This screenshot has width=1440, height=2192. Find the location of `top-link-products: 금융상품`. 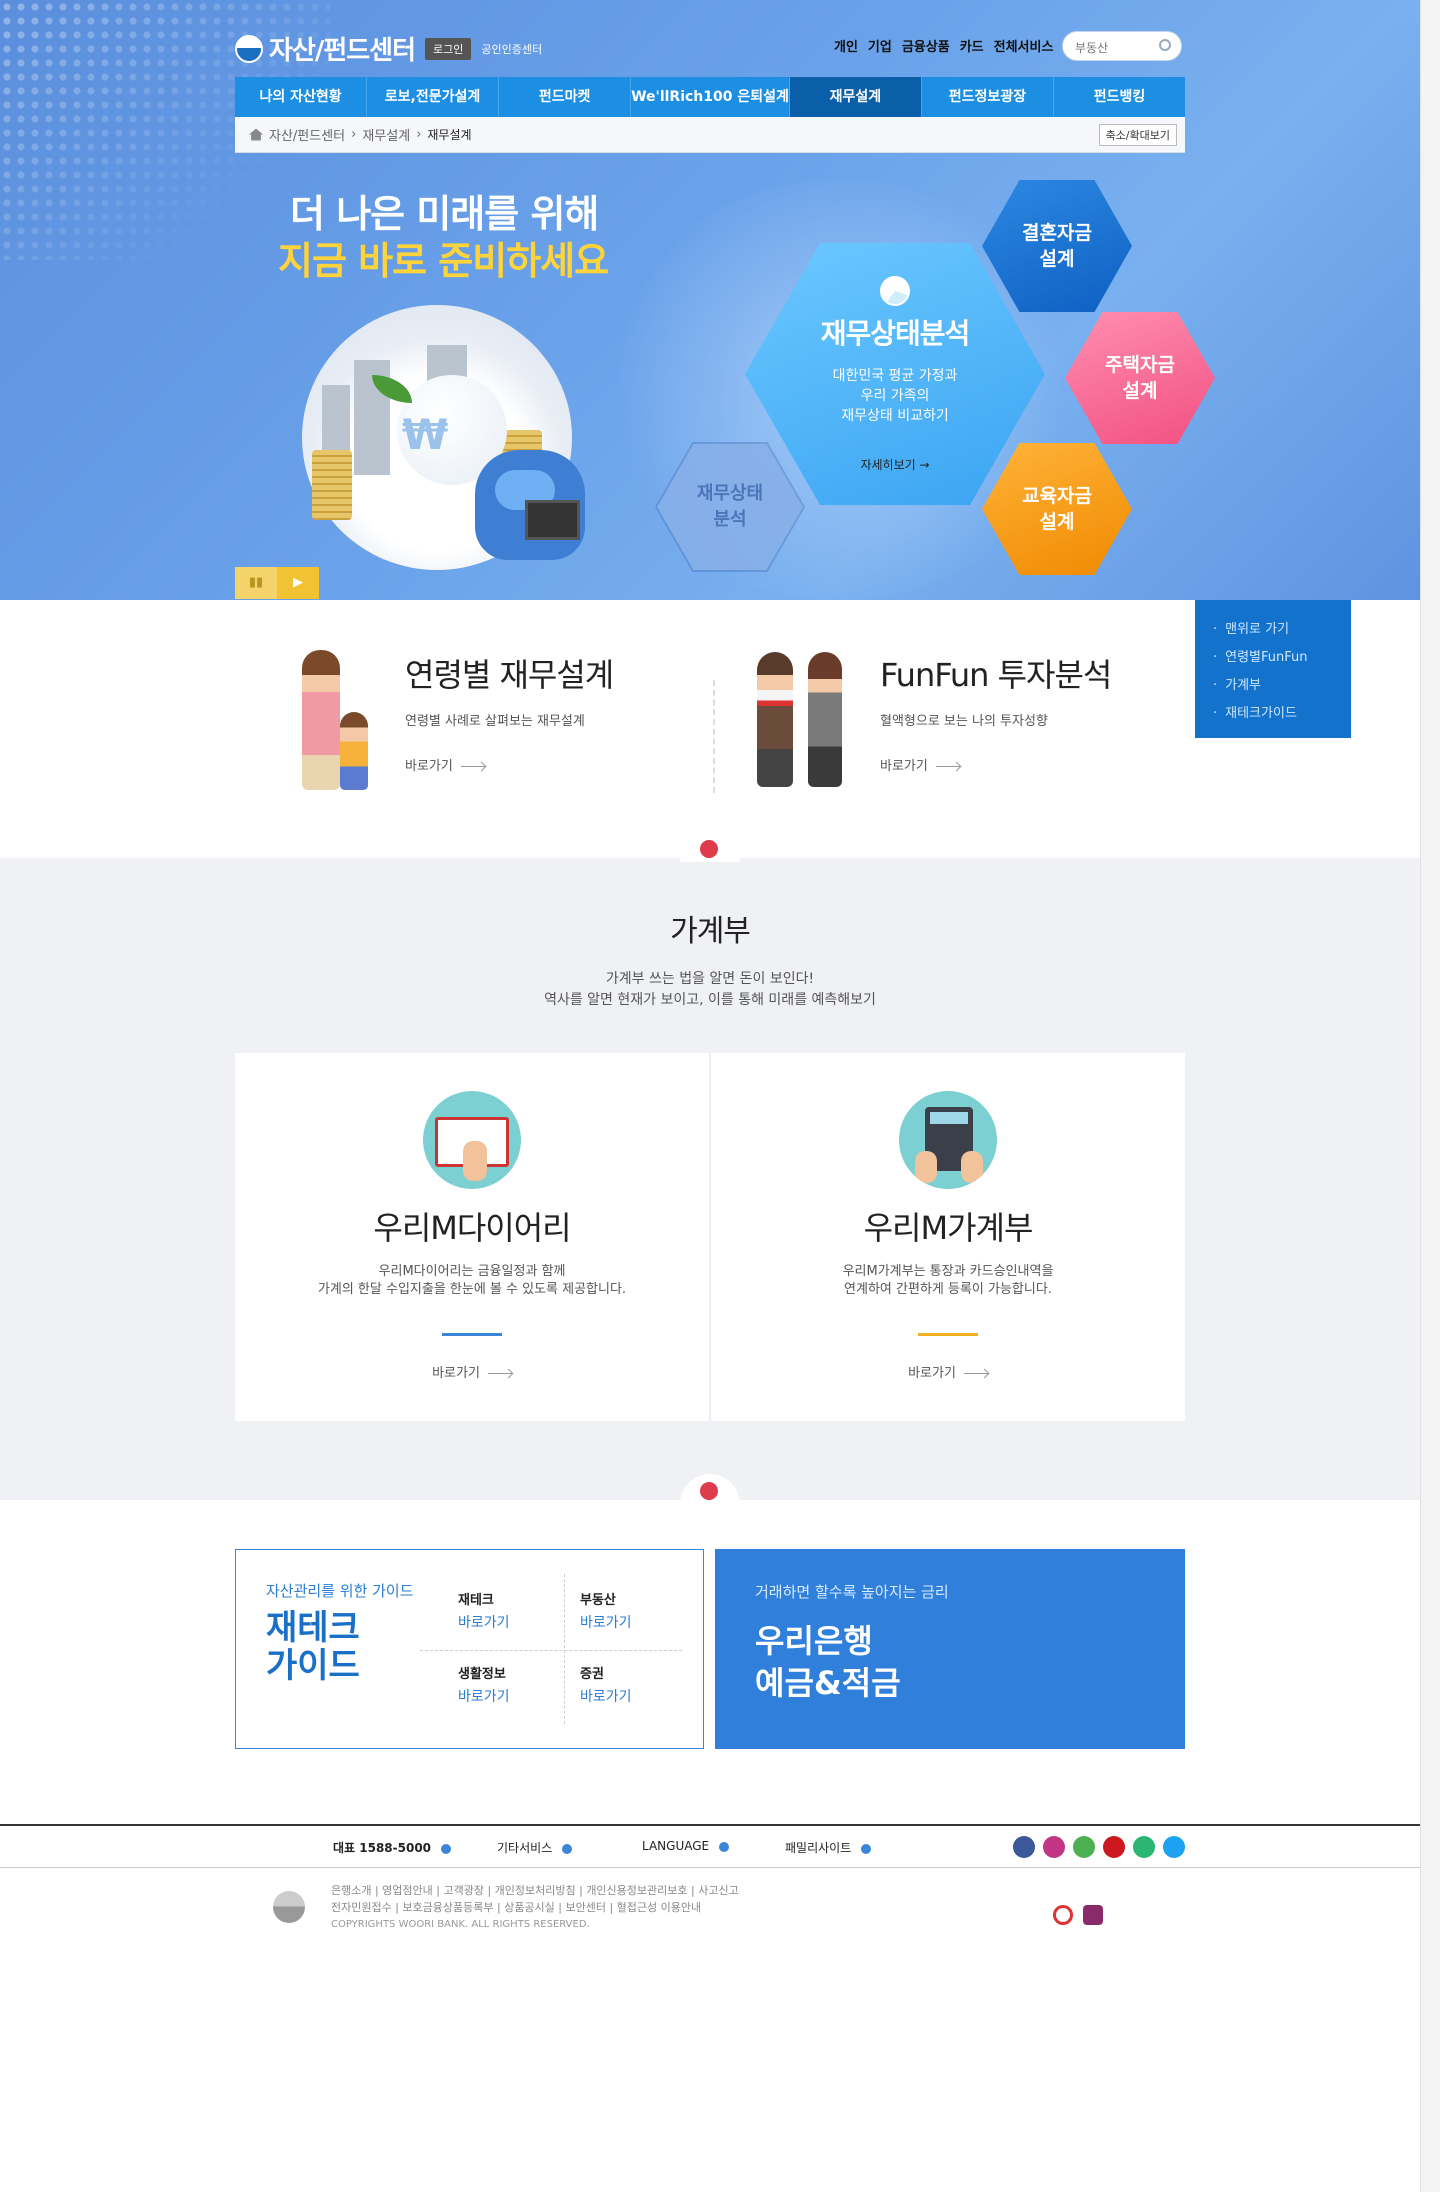

top-link-products: 금융상품 is located at coordinates (926, 45).